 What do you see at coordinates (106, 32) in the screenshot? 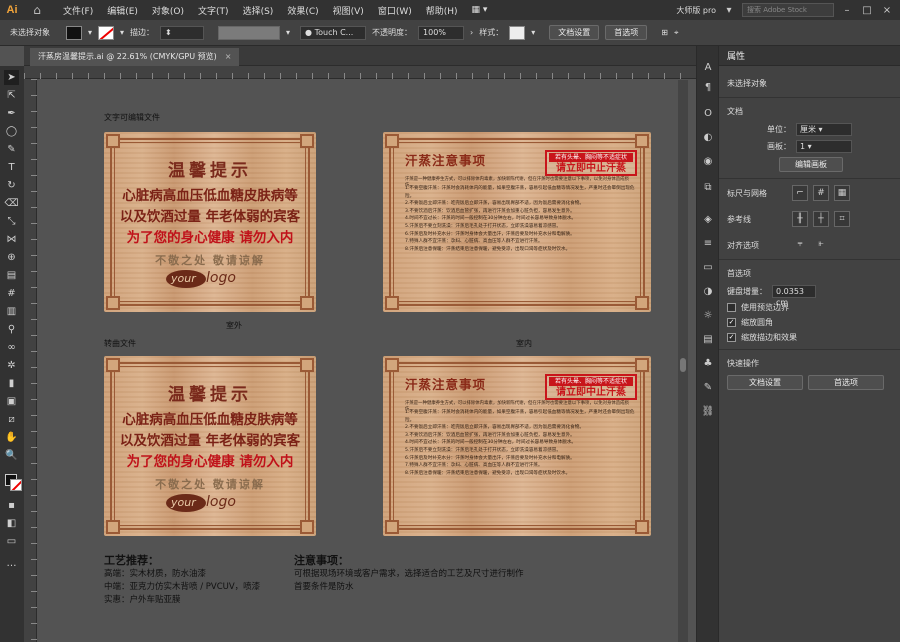
I see `stroke-swatch` at bounding box center [106, 32].